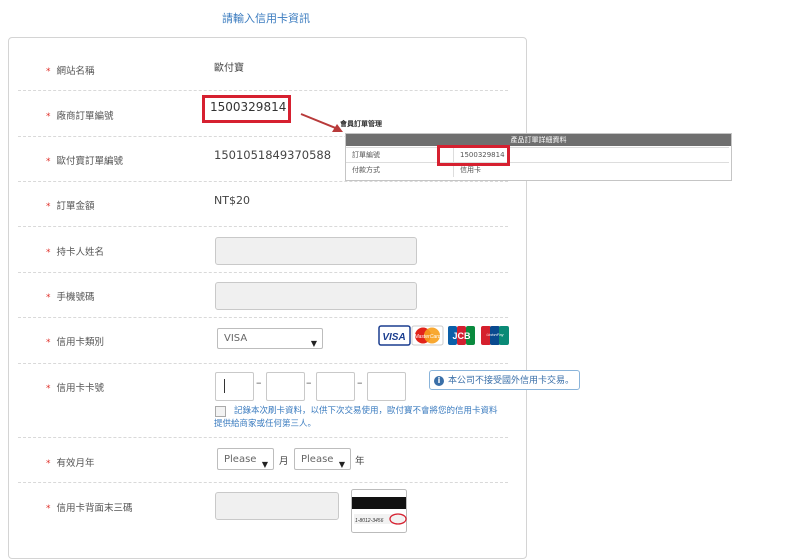  What do you see at coordinates (80, 116) in the screenshot?
I see `merchant-order-label: * 廠商訂單編號` at bounding box center [80, 116].